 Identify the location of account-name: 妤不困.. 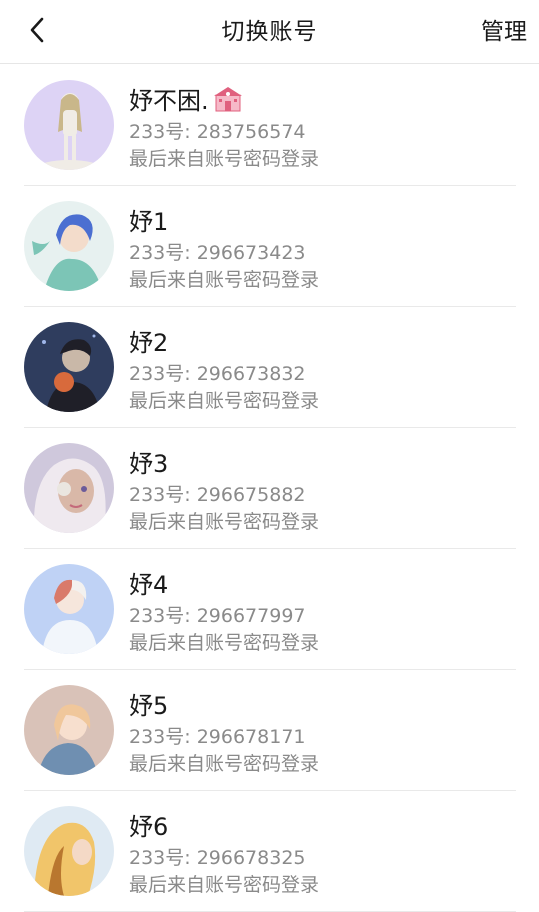
(186, 98).